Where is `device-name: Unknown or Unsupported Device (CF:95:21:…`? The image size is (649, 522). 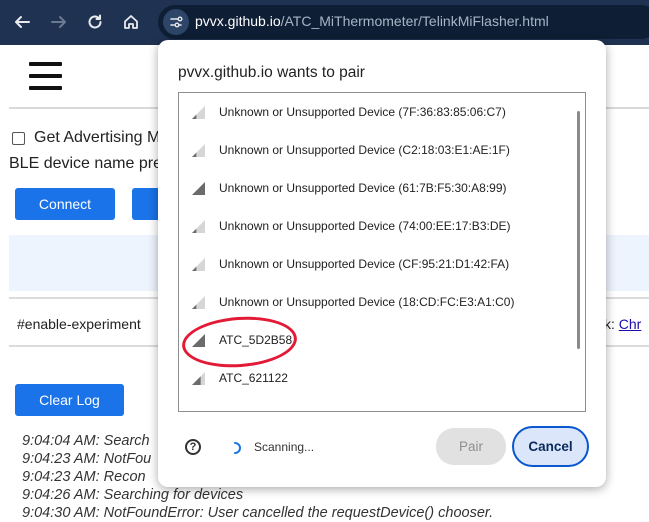 device-name: Unknown or Unsupported Device (CF:95:21:… is located at coordinates (364, 264).